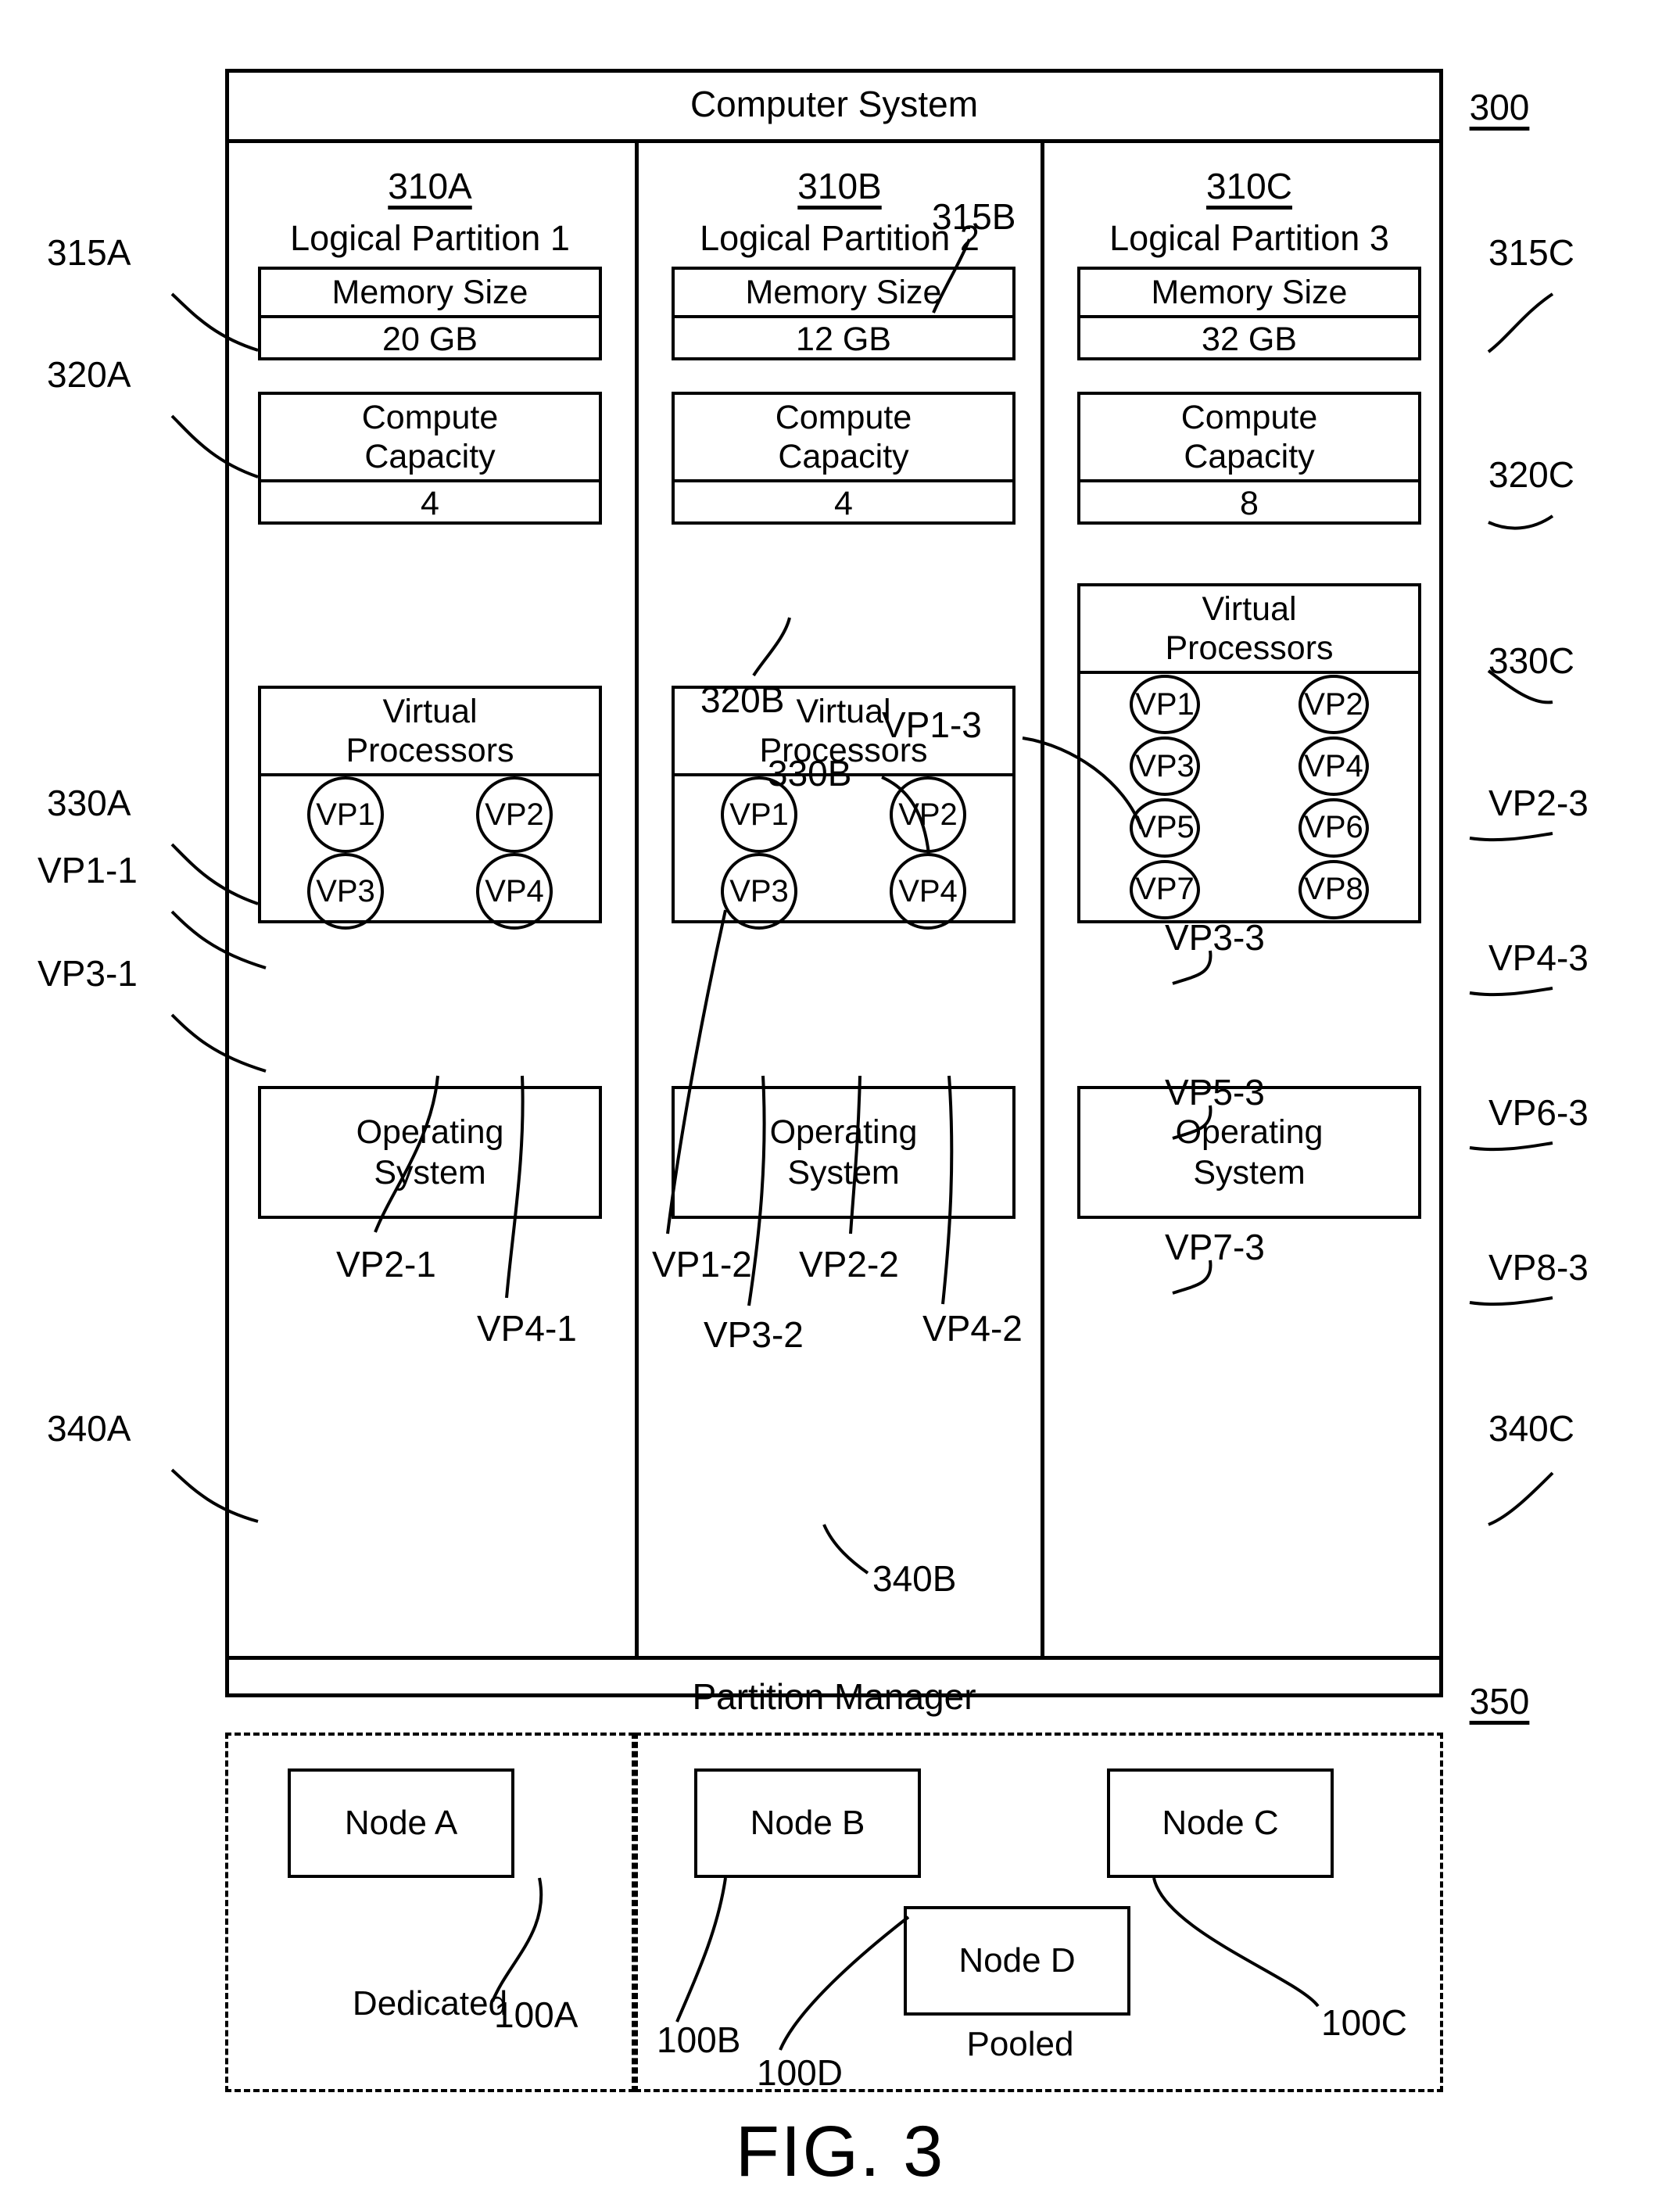 Image resolution: width=1680 pixels, height=2211 pixels. Describe the element at coordinates (843, 417) in the screenshot. I see `partition-2-capacity-label-line1: Compute` at that location.